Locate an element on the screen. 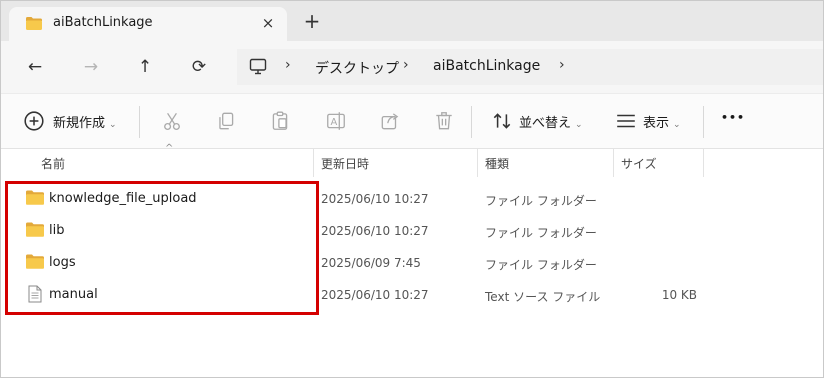 The image size is (824, 378). trash-icon is located at coordinates (444, 121).